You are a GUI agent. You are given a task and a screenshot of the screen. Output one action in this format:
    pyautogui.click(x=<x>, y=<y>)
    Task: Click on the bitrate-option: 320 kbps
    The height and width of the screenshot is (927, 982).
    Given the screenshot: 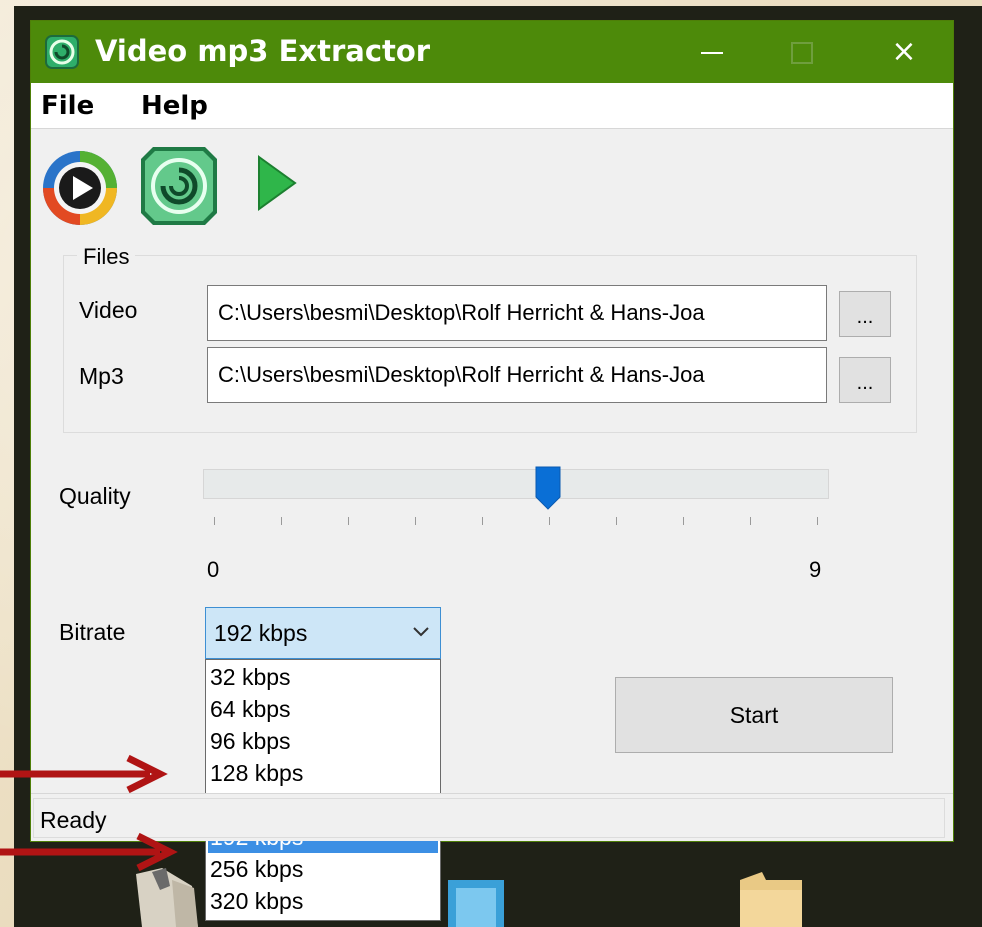 What is the action you would take?
    pyautogui.click(x=323, y=901)
    